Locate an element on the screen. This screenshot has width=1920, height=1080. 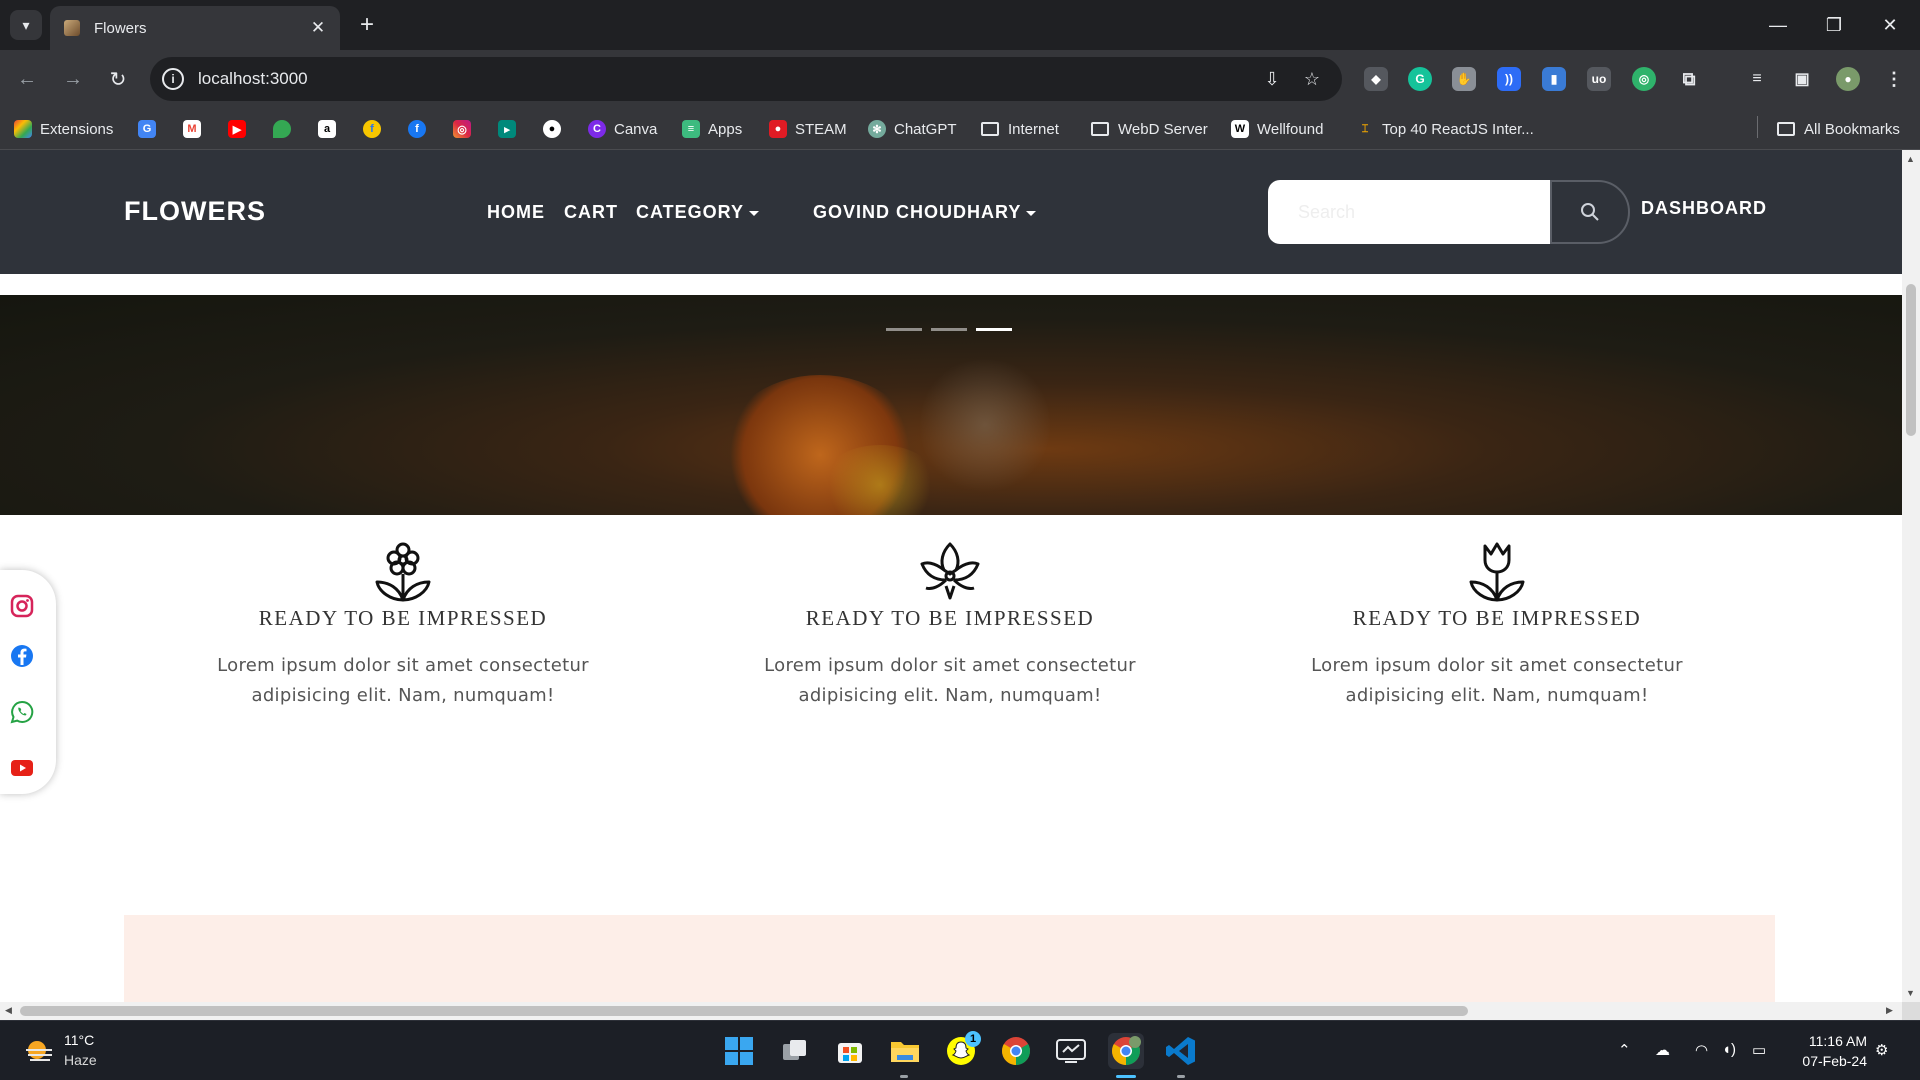
search-button is located at coordinates (1590, 212).